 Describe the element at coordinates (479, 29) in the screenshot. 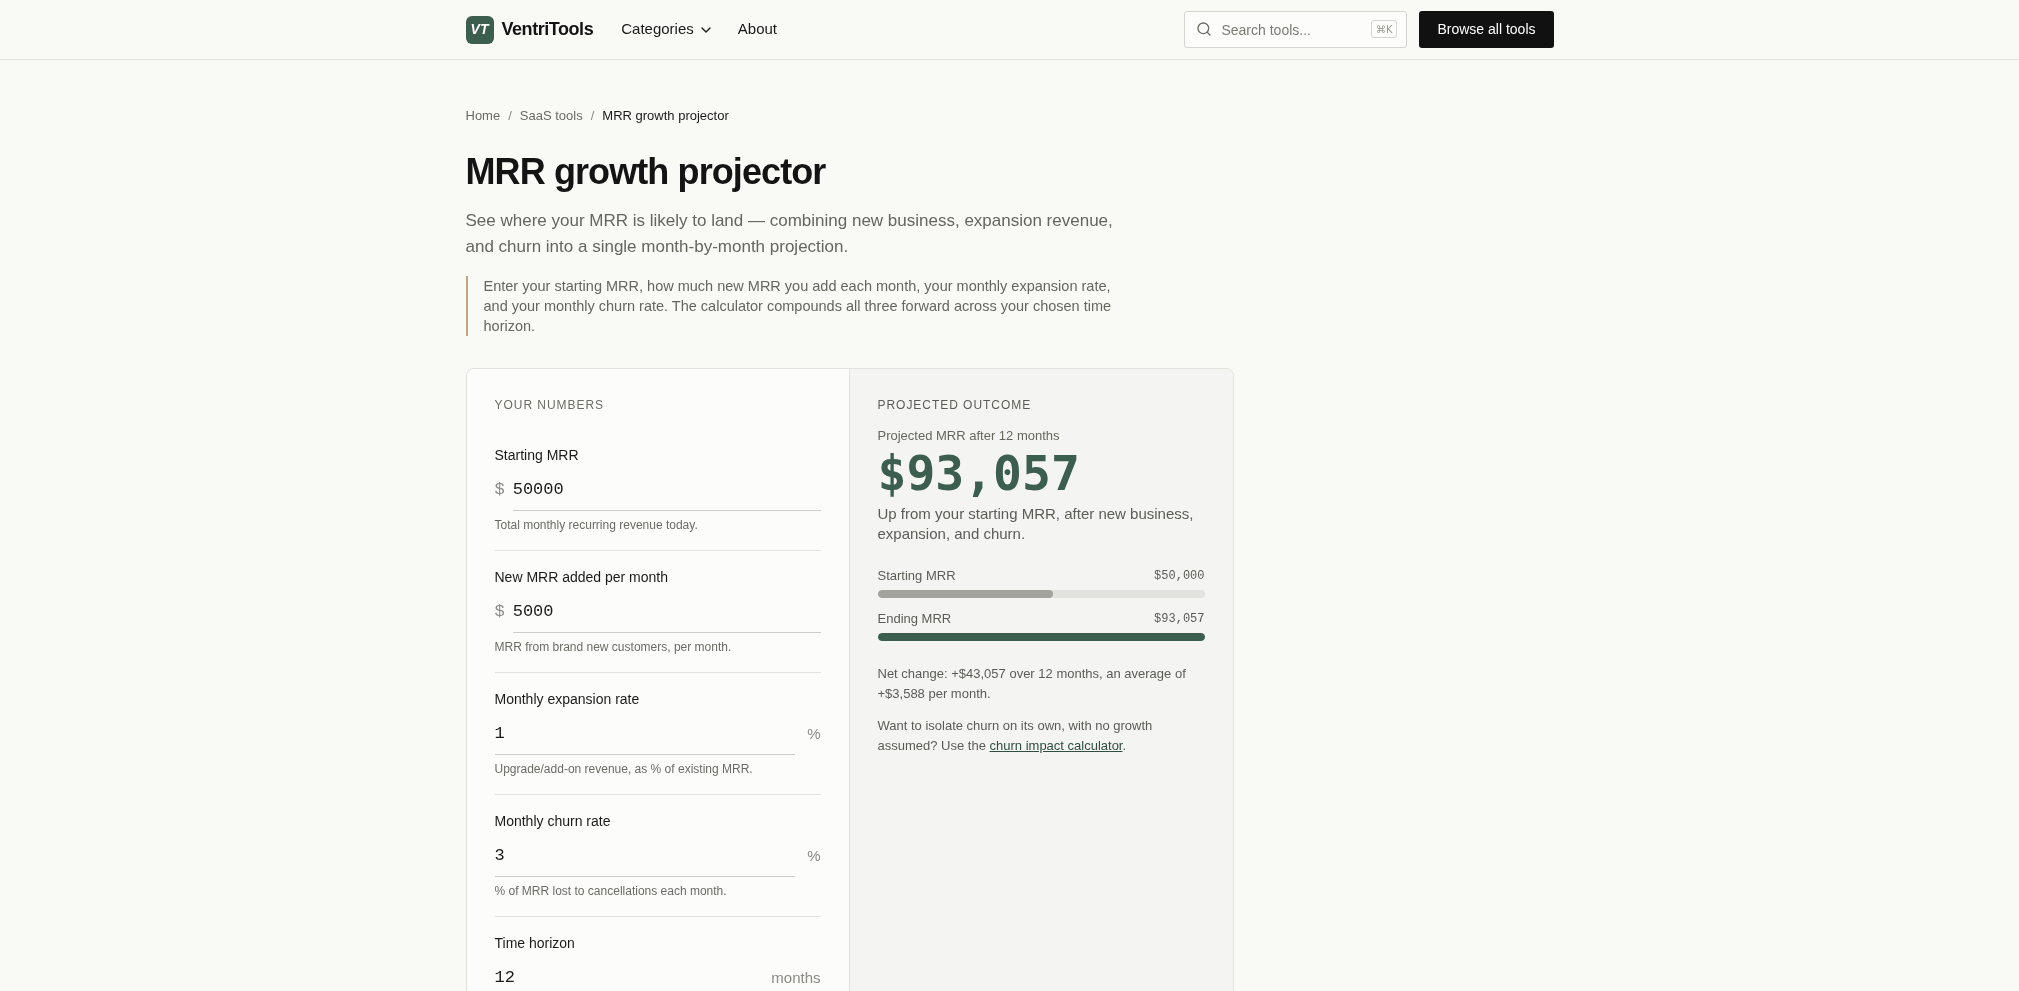

I see `logo-mark: VT` at that location.